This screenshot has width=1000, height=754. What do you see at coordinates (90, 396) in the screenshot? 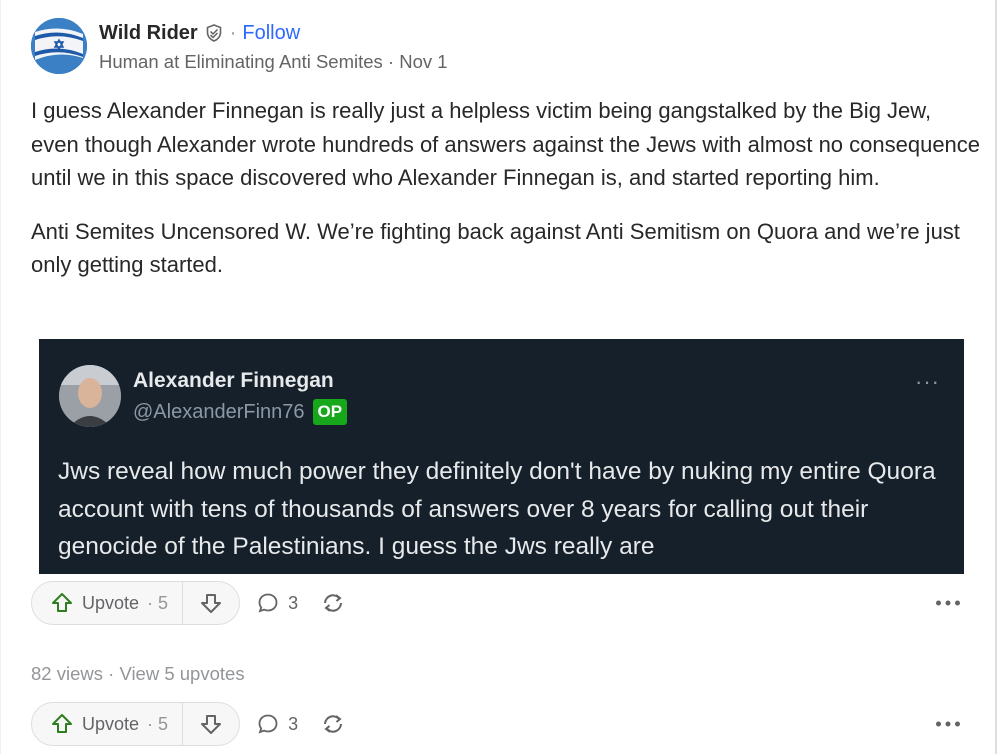
I see `embed-avatar` at bounding box center [90, 396].